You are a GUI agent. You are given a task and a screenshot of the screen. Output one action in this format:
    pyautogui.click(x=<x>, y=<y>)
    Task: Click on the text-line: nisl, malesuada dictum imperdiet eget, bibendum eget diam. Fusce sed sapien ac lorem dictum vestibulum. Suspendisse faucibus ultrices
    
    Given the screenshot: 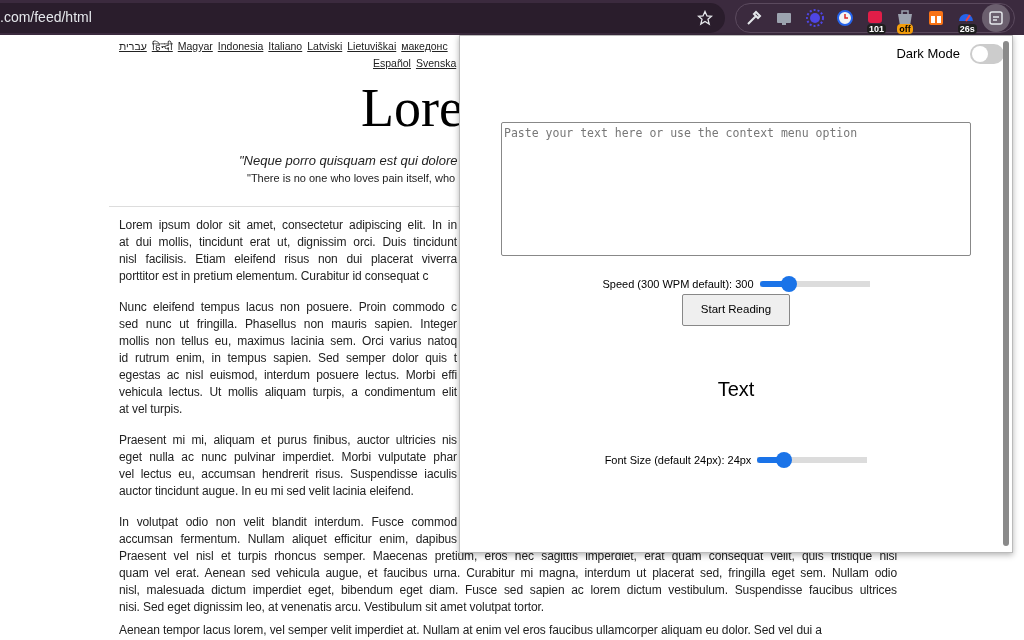 What is the action you would take?
    pyautogui.click(x=508, y=590)
    